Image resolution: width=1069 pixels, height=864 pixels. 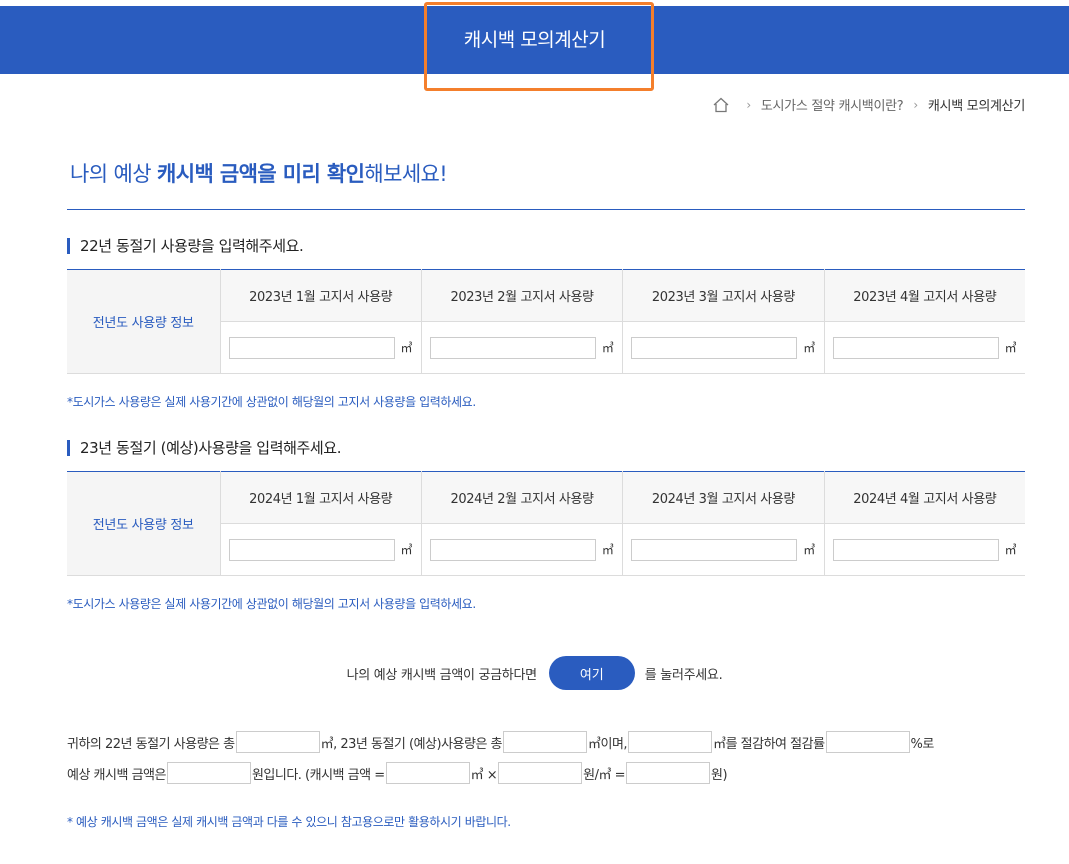 What do you see at coordinates (484, 775) in the screenshot?
I see `result-text: ㎥ ×` at bounding box center [484, 775].